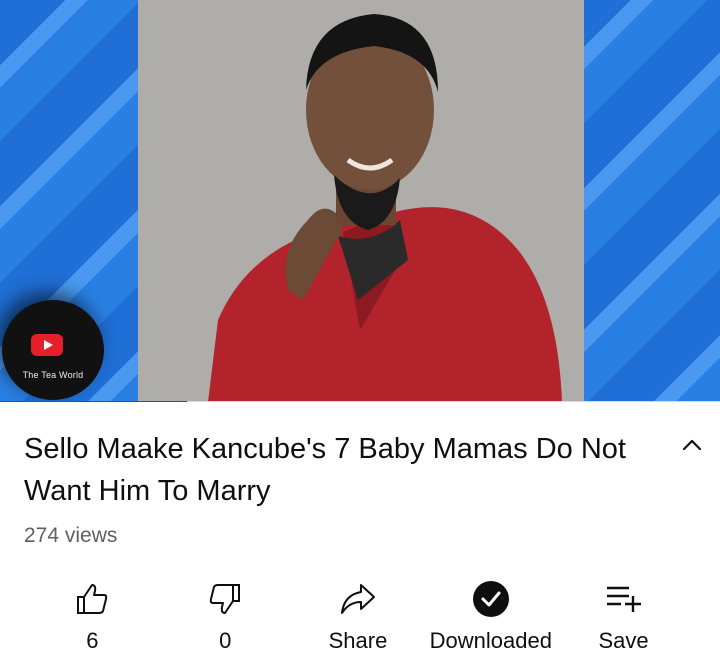  I want to click on youtube-play-icon, so click(47, 345).